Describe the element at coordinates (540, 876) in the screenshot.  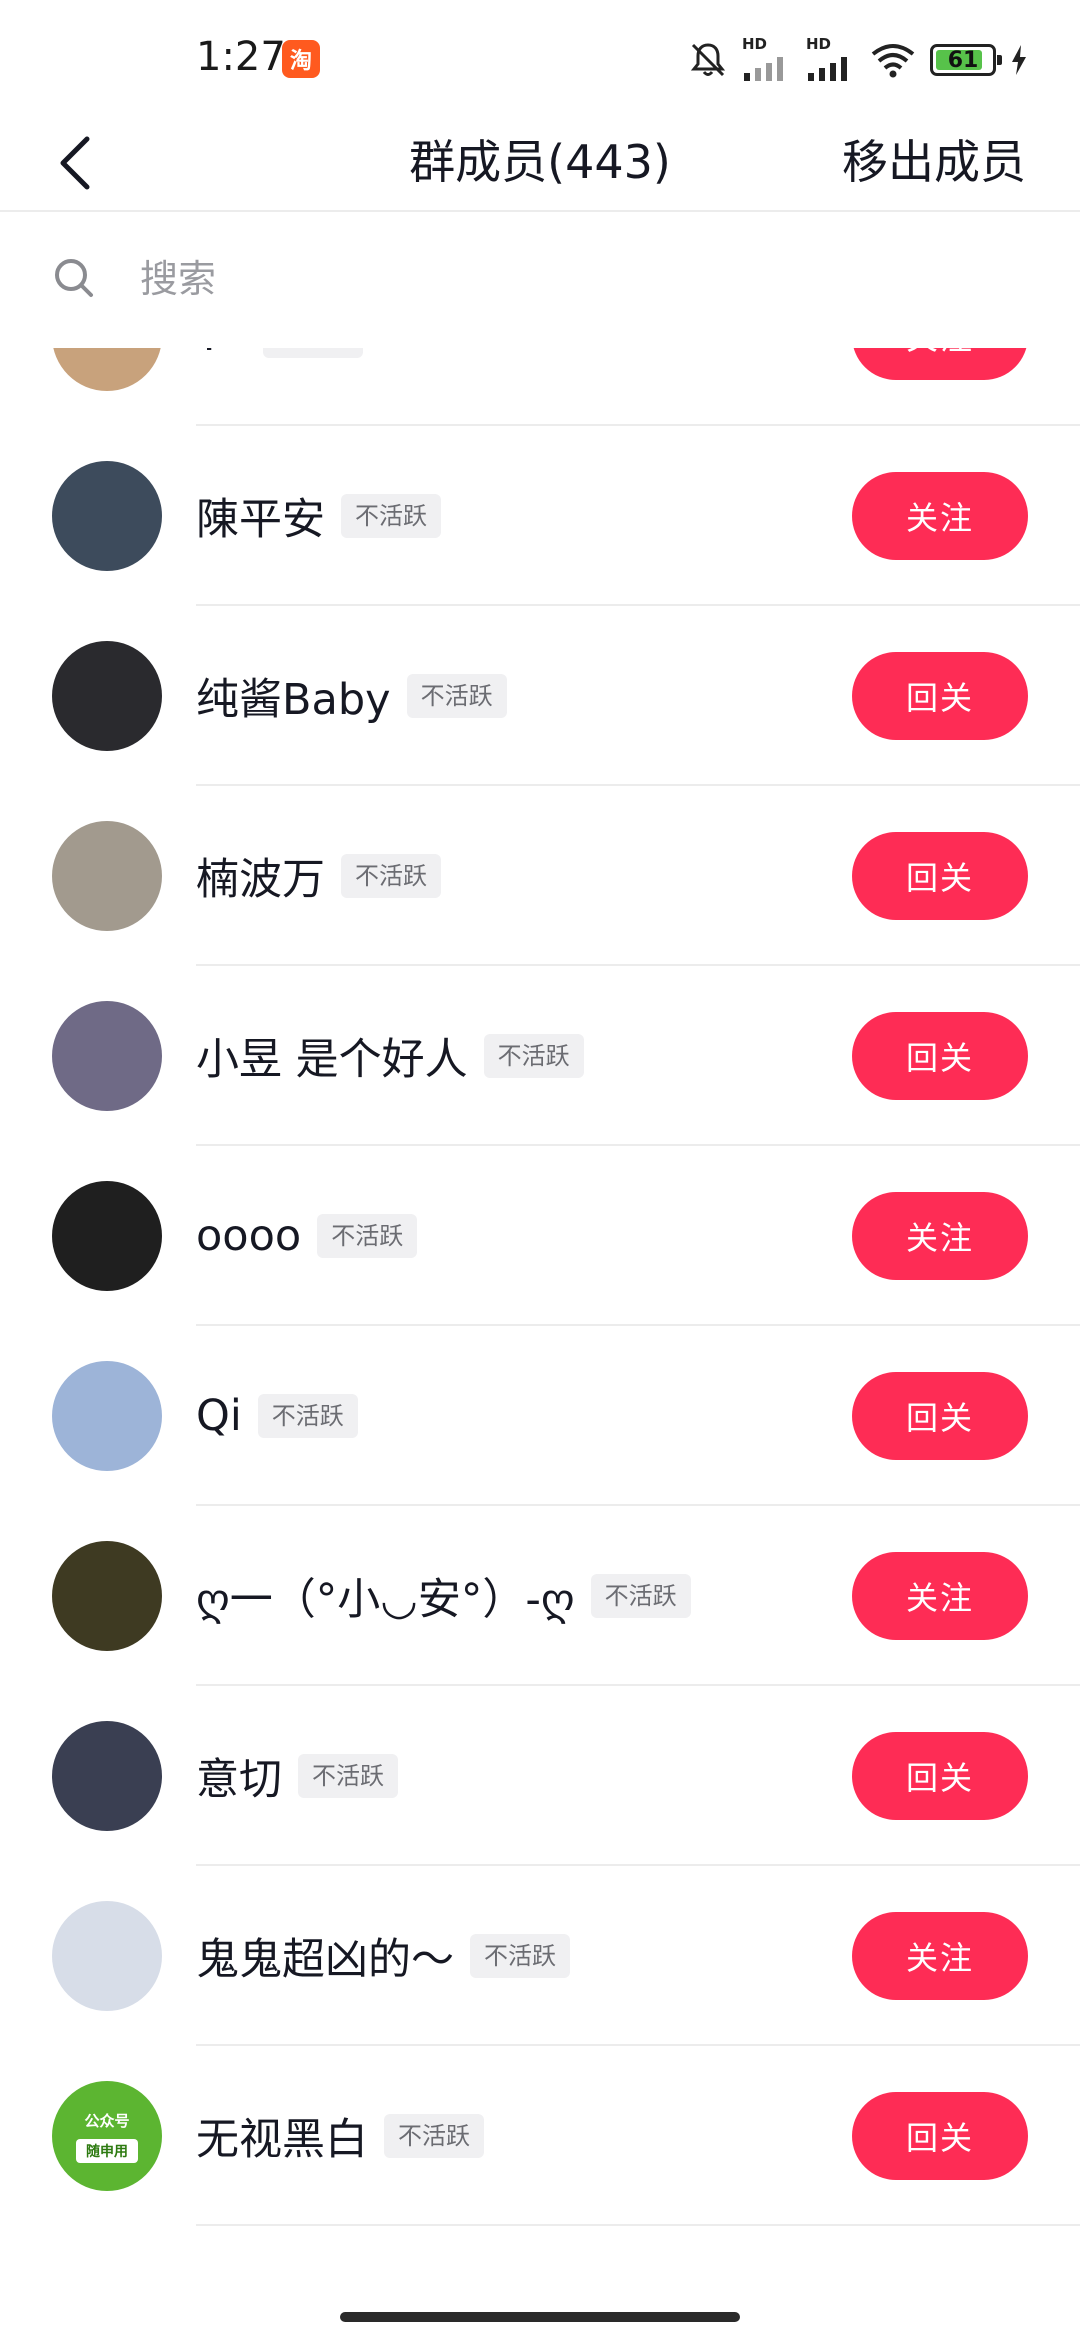
I see `member-row: 楠波万 不活跃 回关` at that location.